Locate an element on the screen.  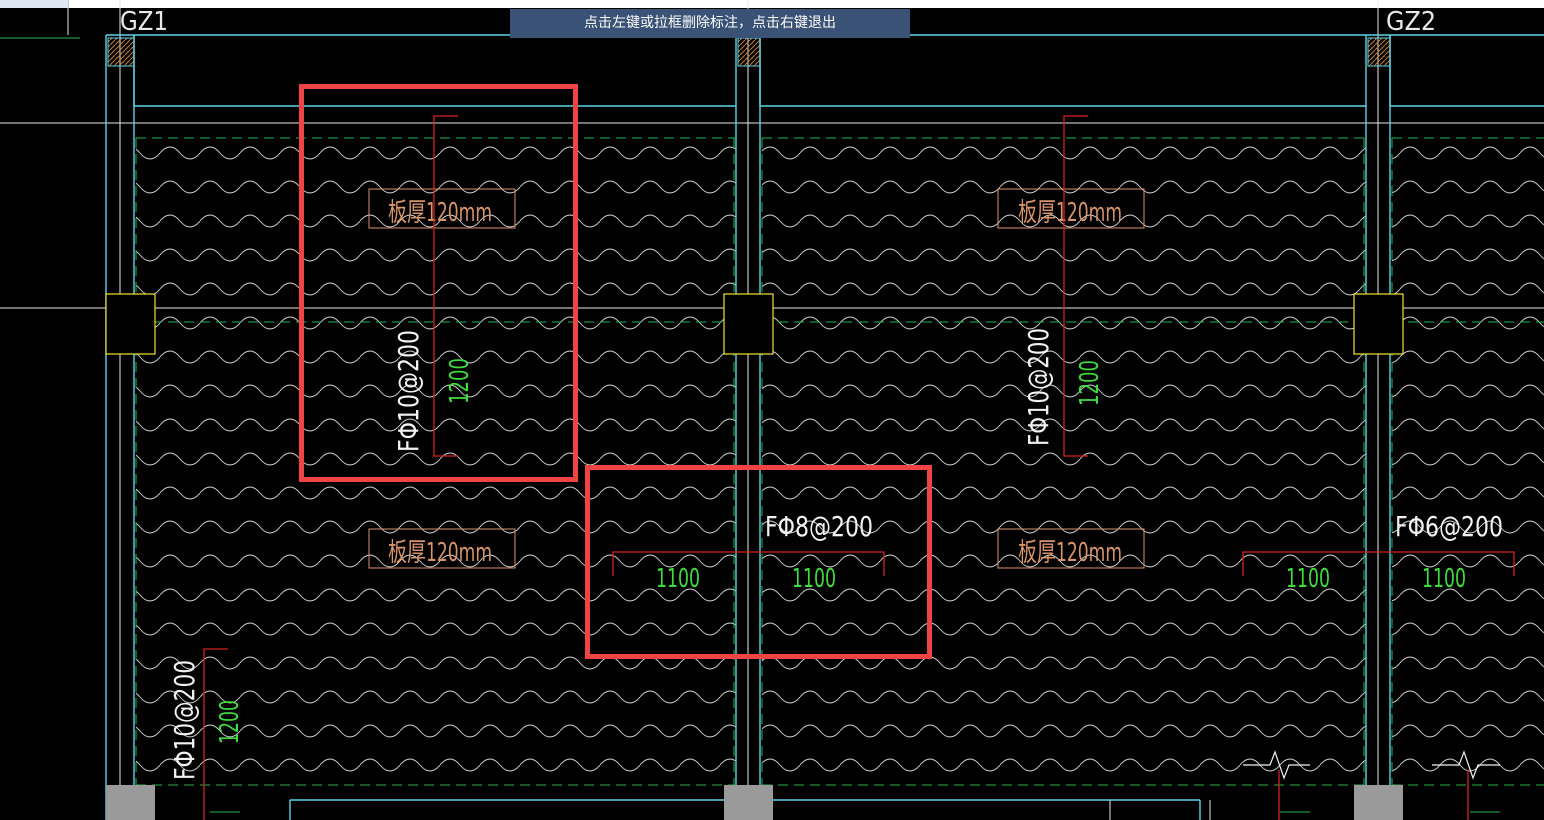
rebar-label: FΦ6@200 is located at coordinates (1449, 526).